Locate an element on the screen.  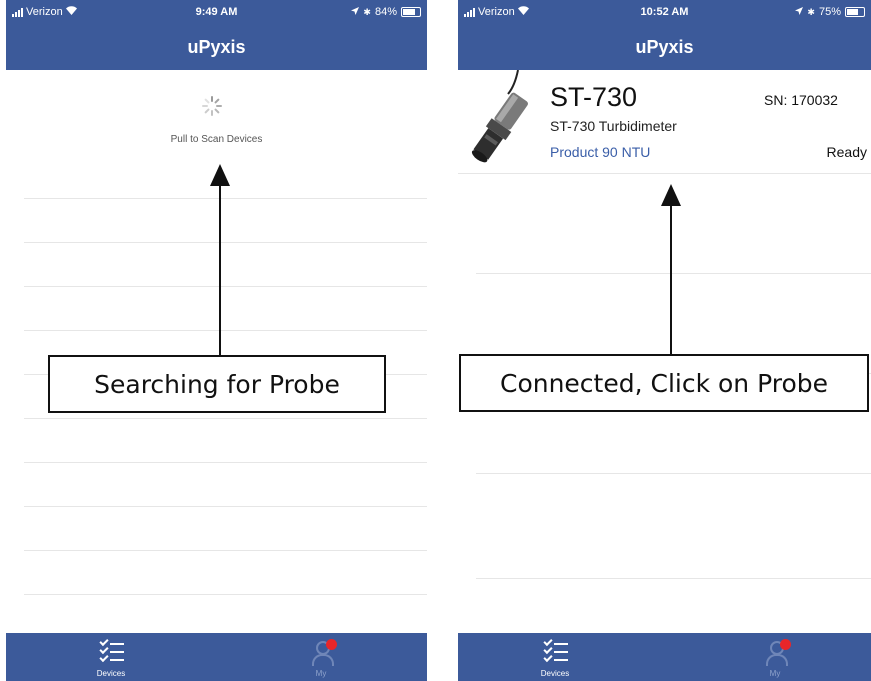
pull-to-scan-label: Pull to Scan Devices is located at coordinates (216, 139).